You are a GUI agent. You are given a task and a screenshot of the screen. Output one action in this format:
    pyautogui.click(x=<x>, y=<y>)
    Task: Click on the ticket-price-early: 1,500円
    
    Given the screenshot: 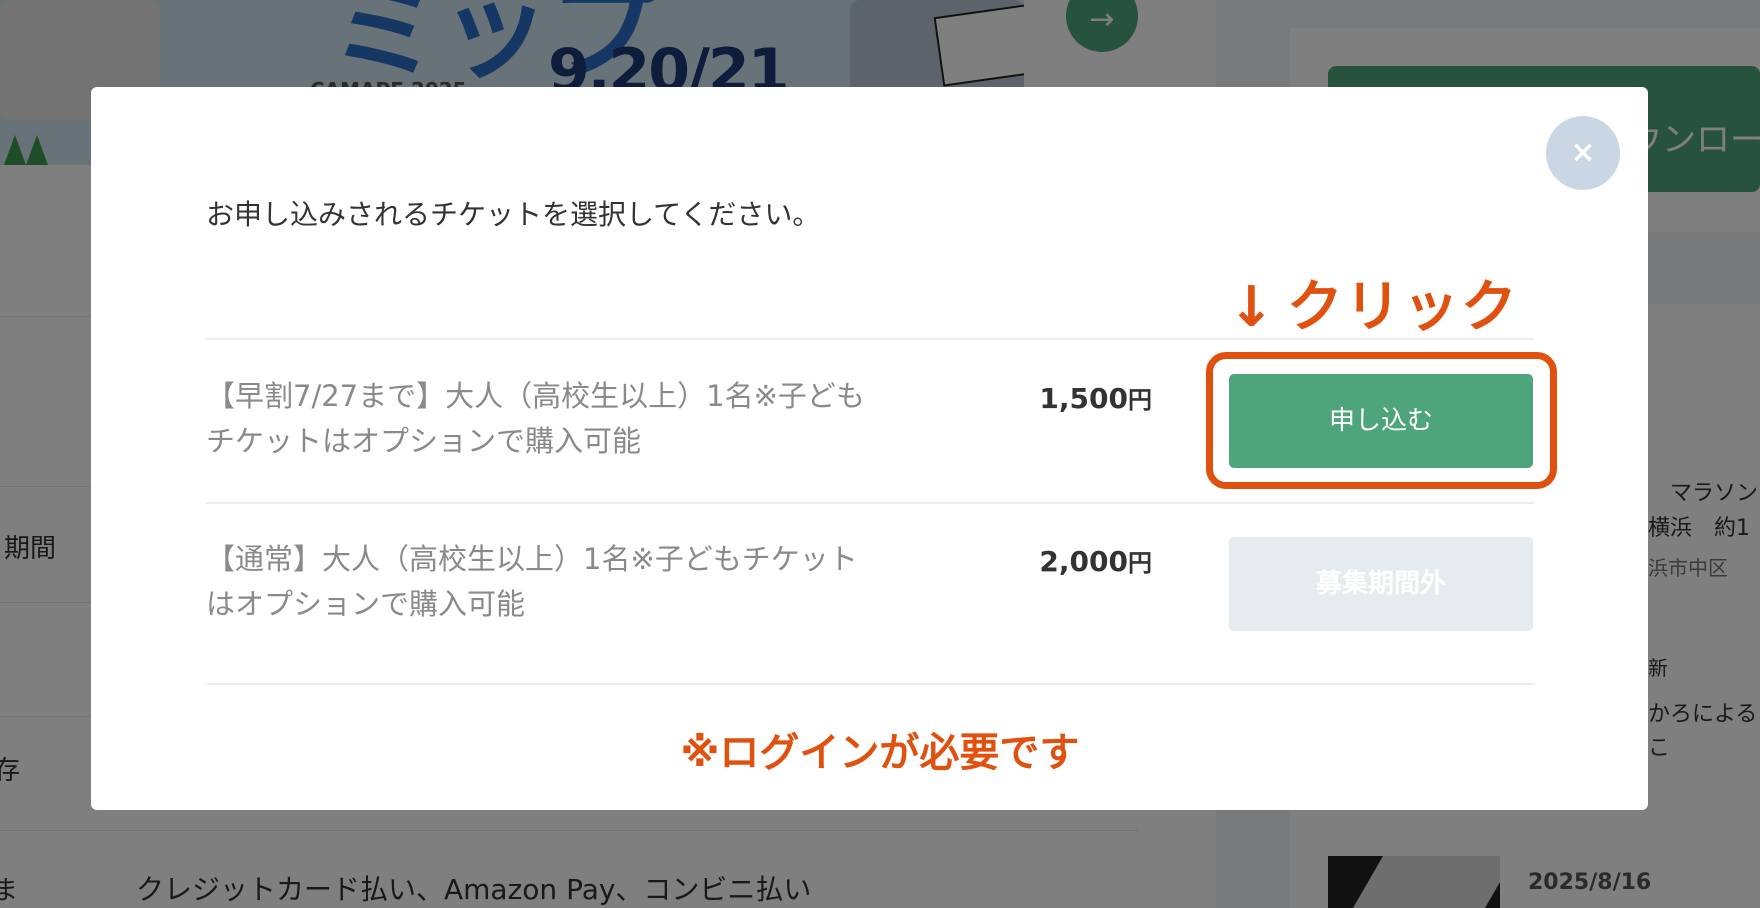 What is the action you would take?
    pyautogui.click(x=1072, y=397)
    